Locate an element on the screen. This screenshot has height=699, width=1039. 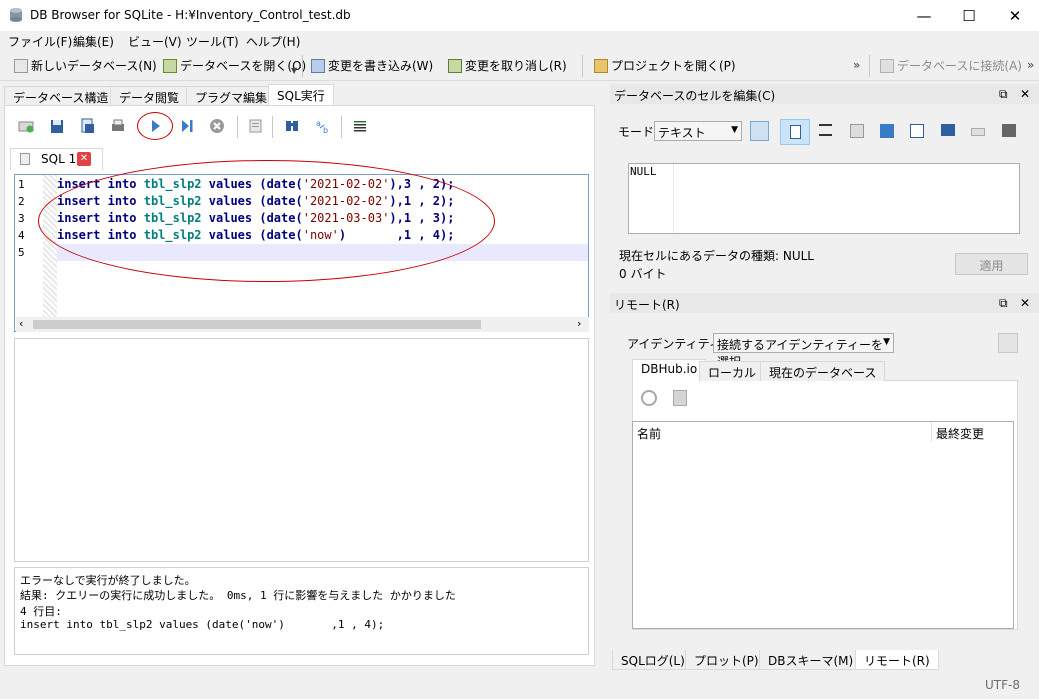
scrollbar-thumb is located at coordinates (257, 324).